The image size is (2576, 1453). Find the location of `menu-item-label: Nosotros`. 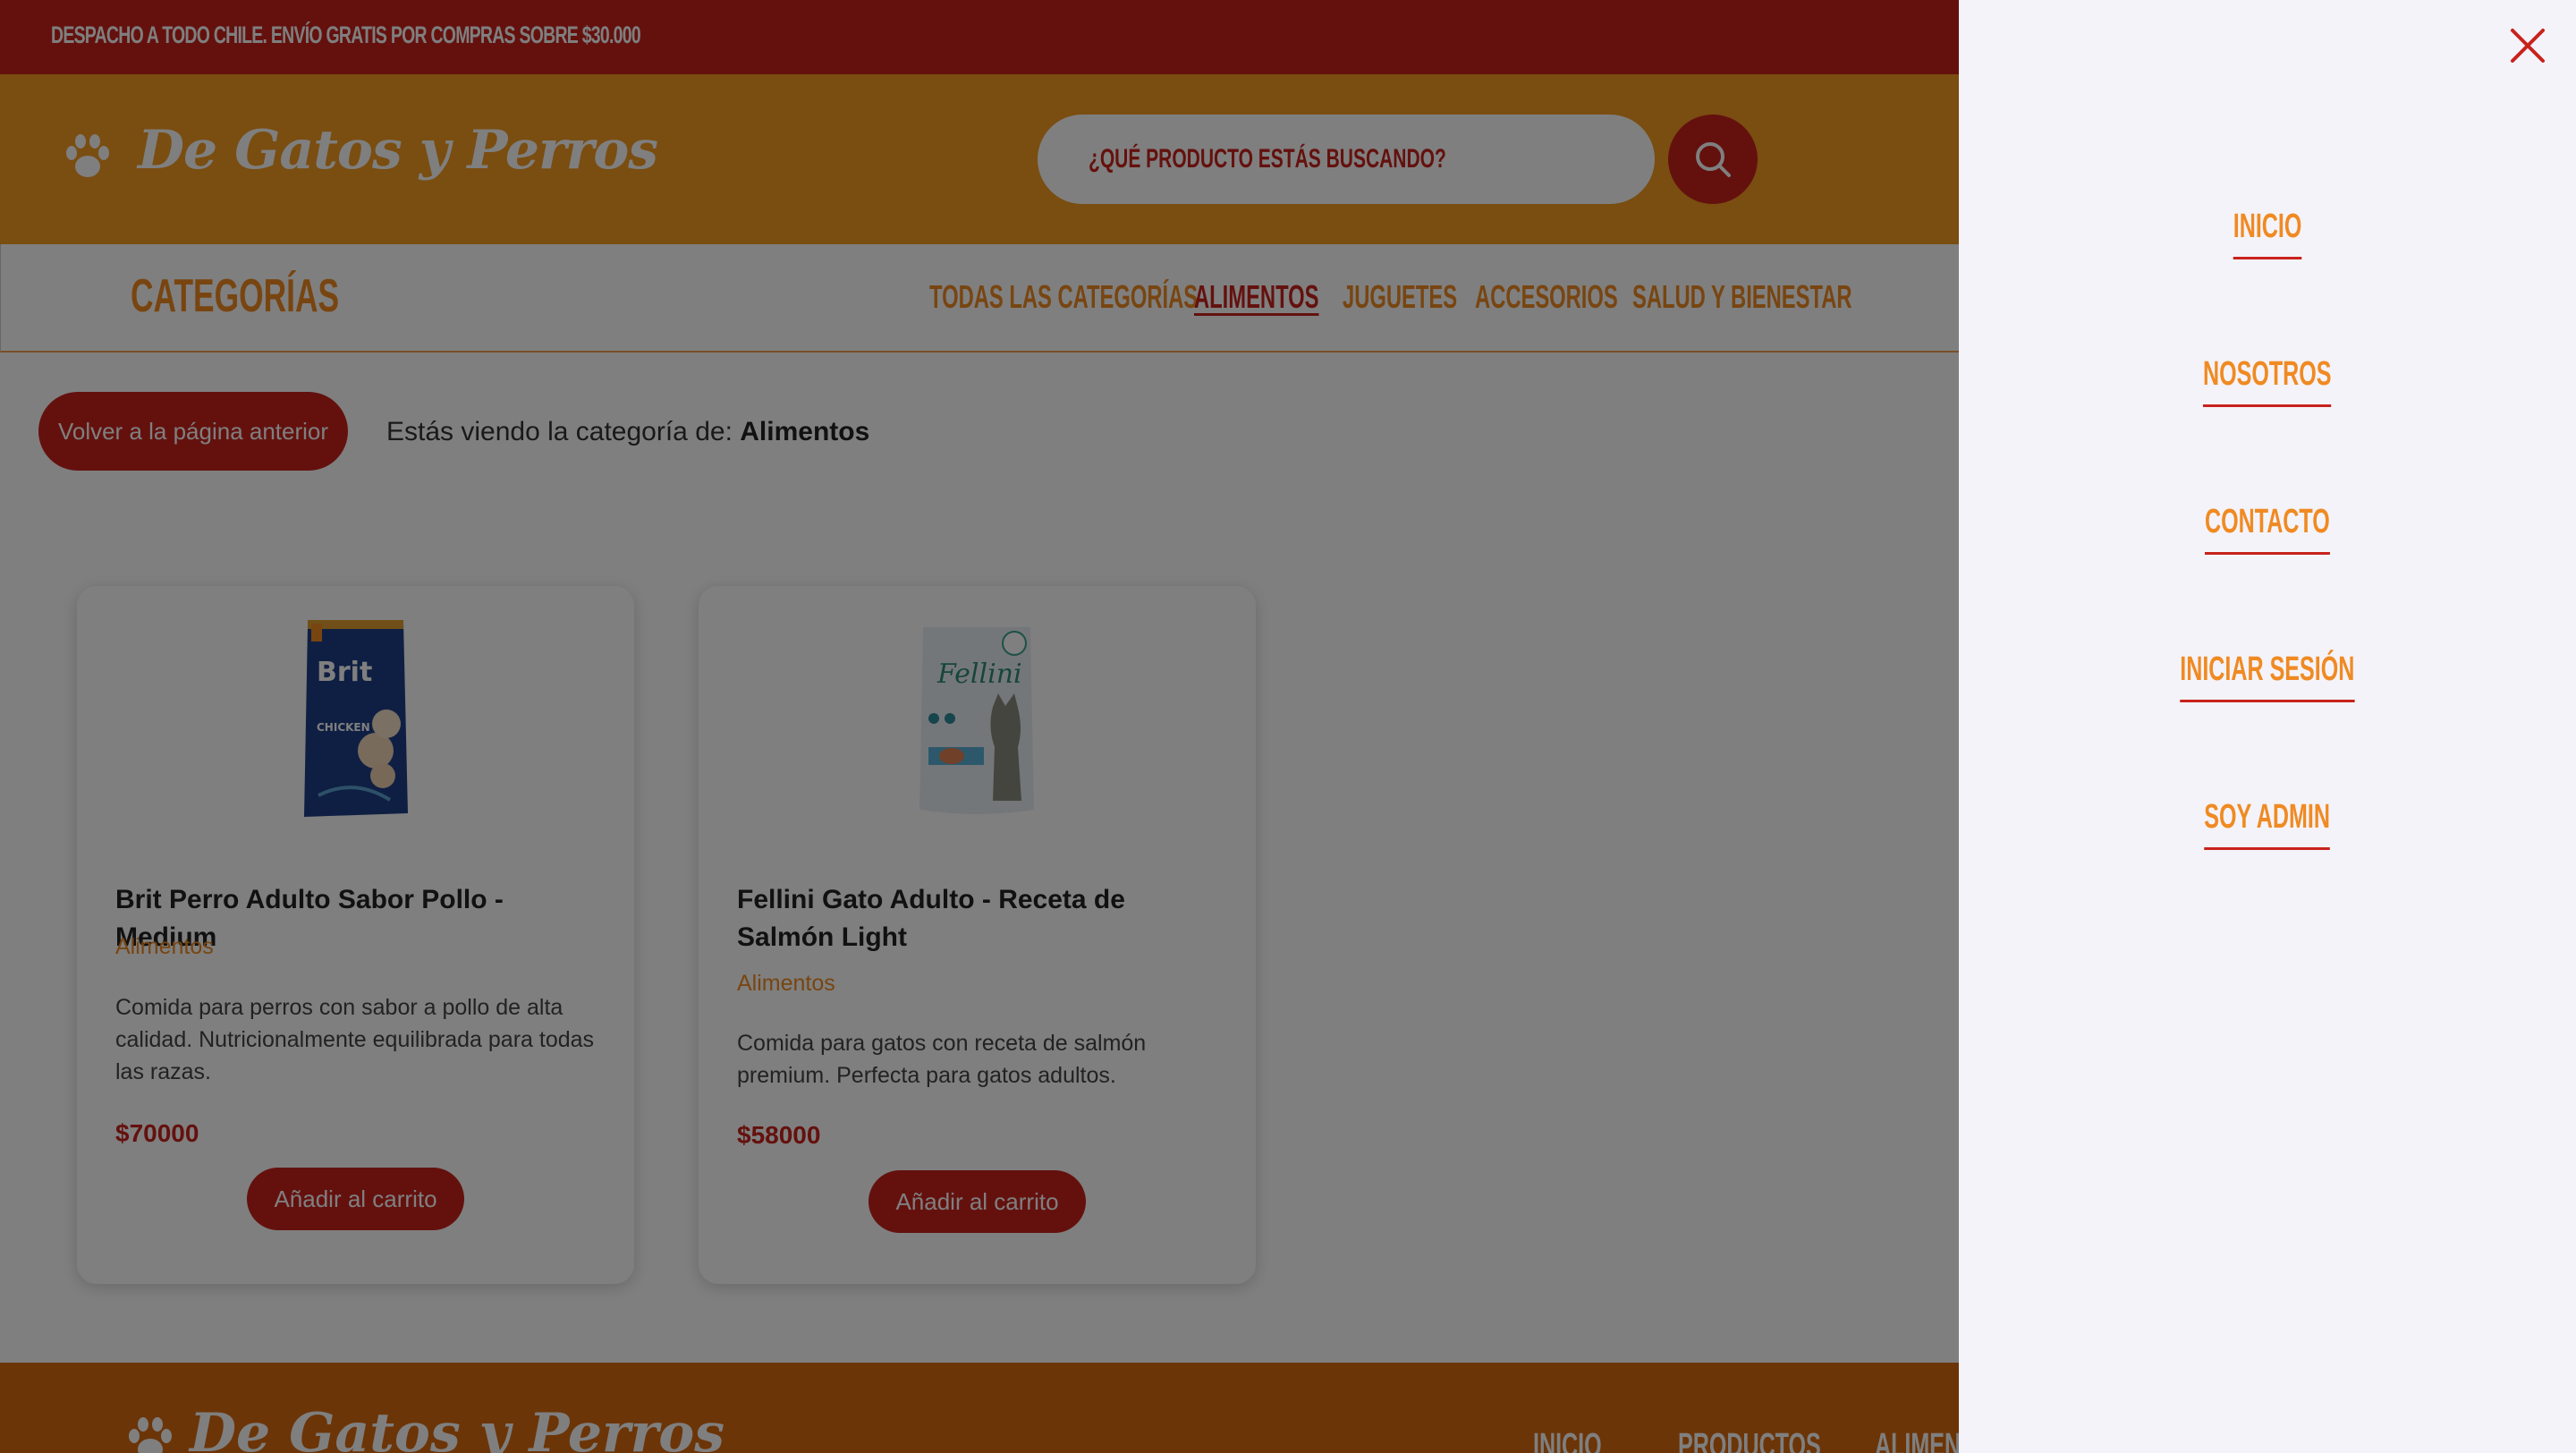

menu-item-label: Nosotros is located at coordinates (2267, 381).